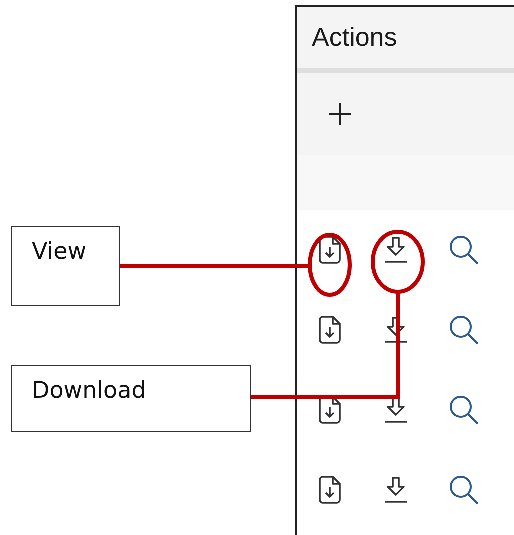  Describe the element at coordinates (340, 114) in the screenshot. I see `plus-icon` at that location.